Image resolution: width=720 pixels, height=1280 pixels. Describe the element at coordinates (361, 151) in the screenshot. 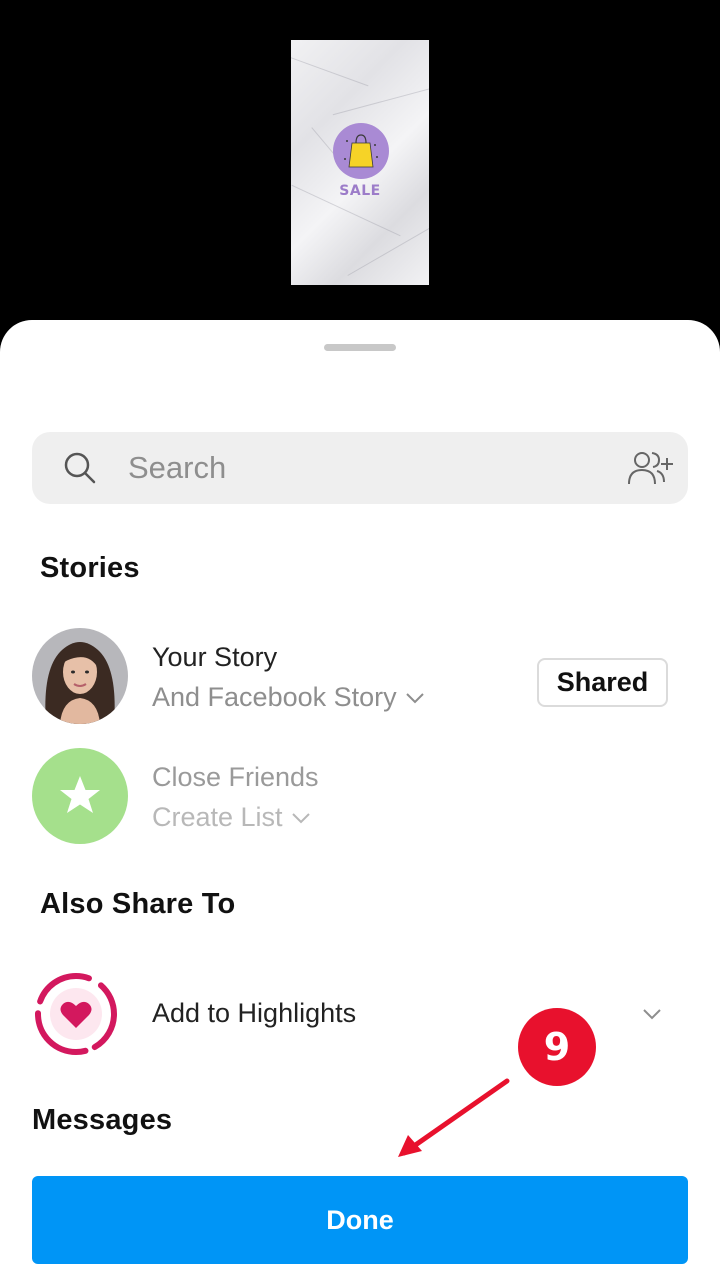

I see `shopping-bag-icon` at that location.